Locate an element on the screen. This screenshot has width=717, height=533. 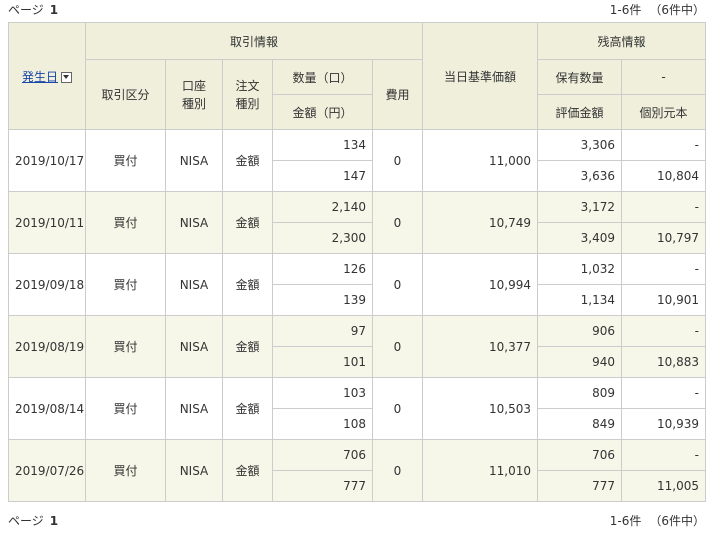
date-cell: 2019/10/11 is located at coordinates (47, 222).